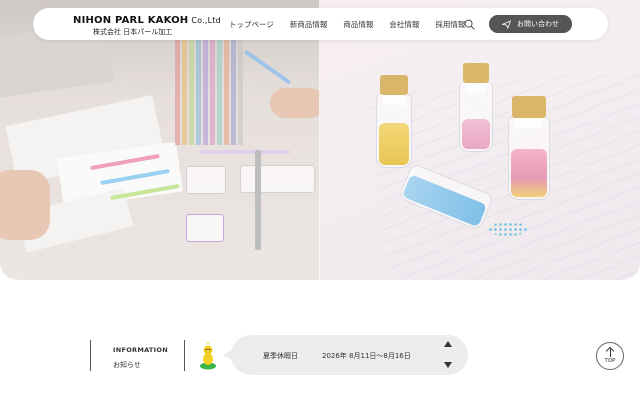 The image size is (640, 400). What do you see at coordinates (448, 365) in the screenshot?
I see `arrow-down-icon` at bounding box center [448, 365].